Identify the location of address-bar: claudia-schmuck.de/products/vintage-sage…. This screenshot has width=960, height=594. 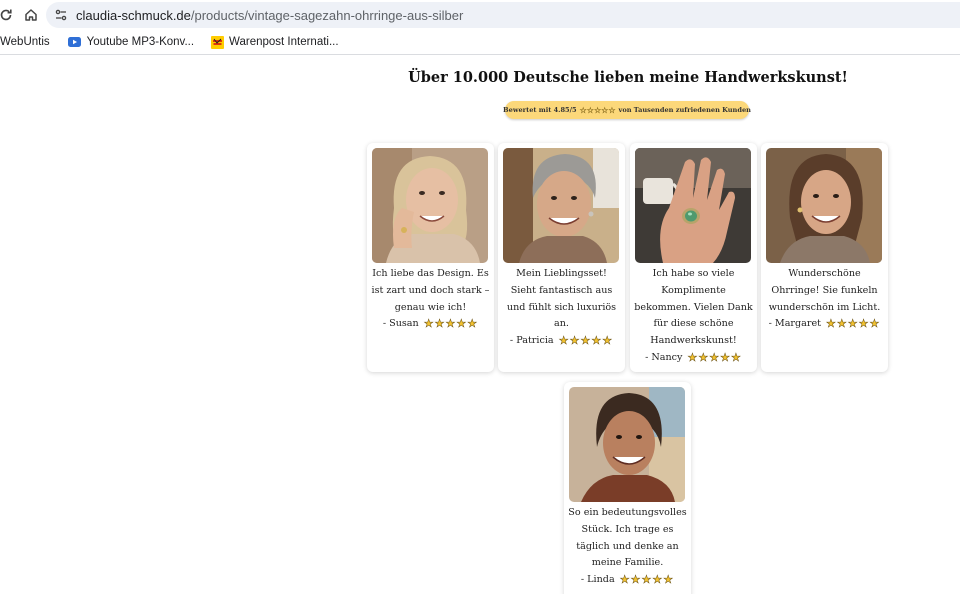
(503, 15).